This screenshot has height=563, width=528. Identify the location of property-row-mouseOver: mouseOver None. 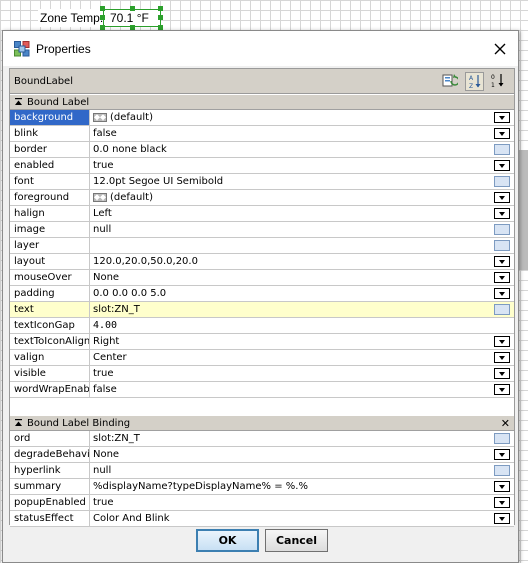
(262, 278).